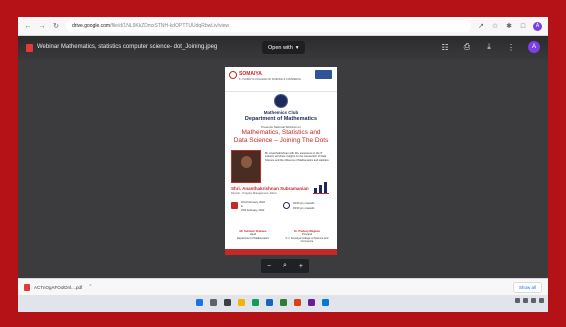 This screenshot has width=566, height=327. What do you see at coordinates (58, 287) in the screenshot?
I see `download-item-name: ACTnOgAFOolDnl....pdf` at bounding box center [58, 287].